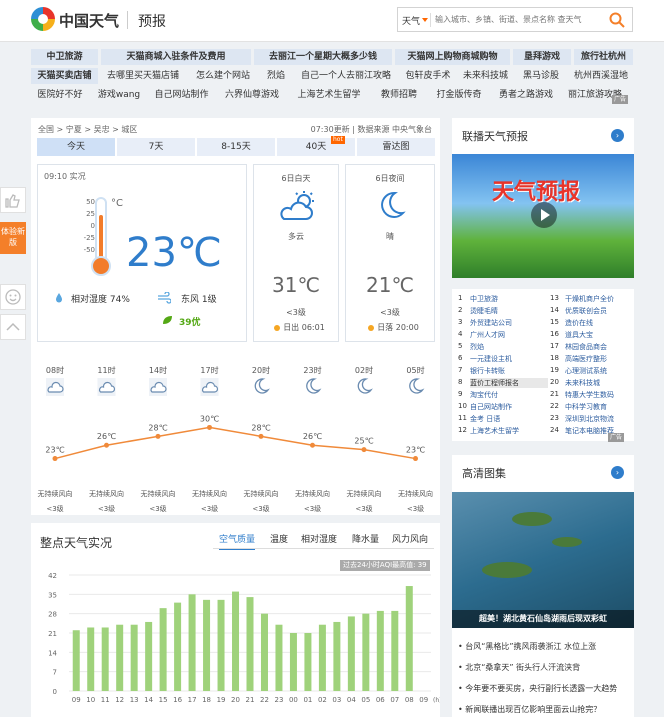 Image resolution: width=664 pixels, height=717 pixels. What do you see at coordinates (119, 95) in the screenshot?
I see `ad-link: 游戏wang` at bounding box center [119, 95].